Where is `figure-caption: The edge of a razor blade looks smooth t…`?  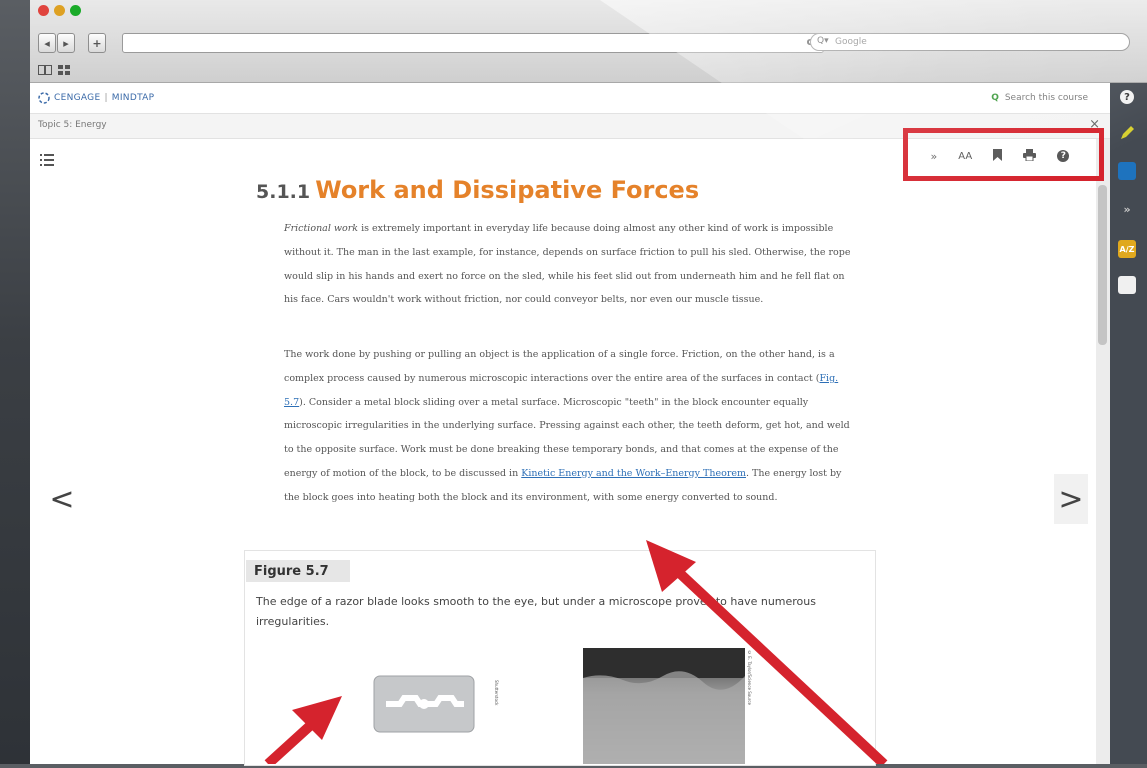 figure-caption: The edge of a razor blade looks smooth t… is located at coordinates (536, 611).